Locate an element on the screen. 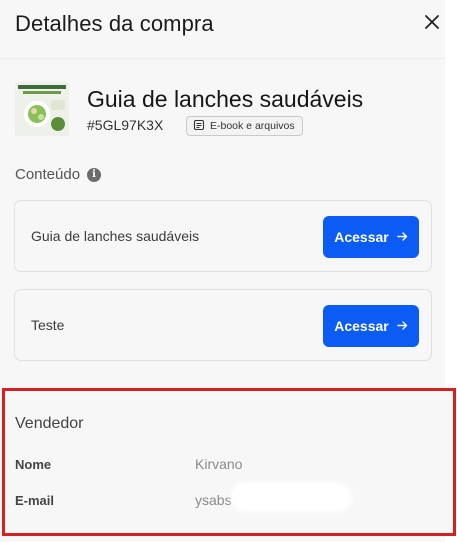 The height and width of the screenshot is (542, 457). close-icon is located at coordinates (432, 22).